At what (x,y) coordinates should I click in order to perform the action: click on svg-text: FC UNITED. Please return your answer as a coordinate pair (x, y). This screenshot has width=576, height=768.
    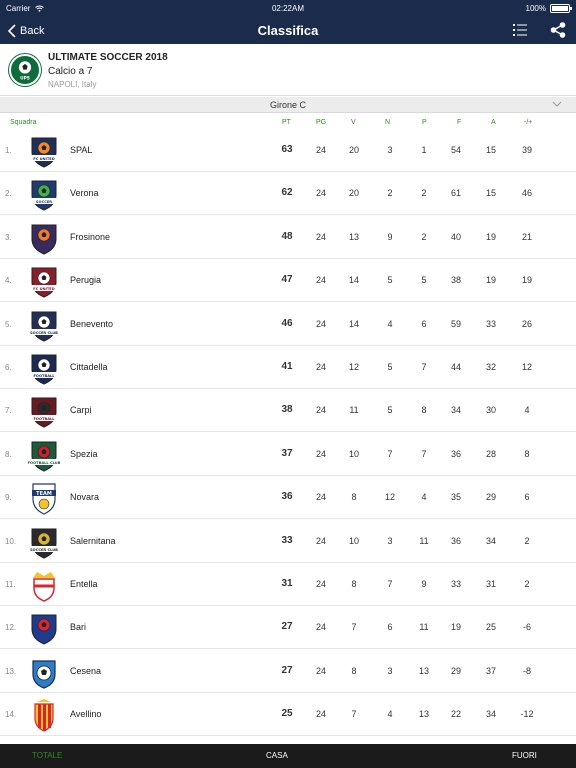
    Looking at the image, I should click on (44, 159).